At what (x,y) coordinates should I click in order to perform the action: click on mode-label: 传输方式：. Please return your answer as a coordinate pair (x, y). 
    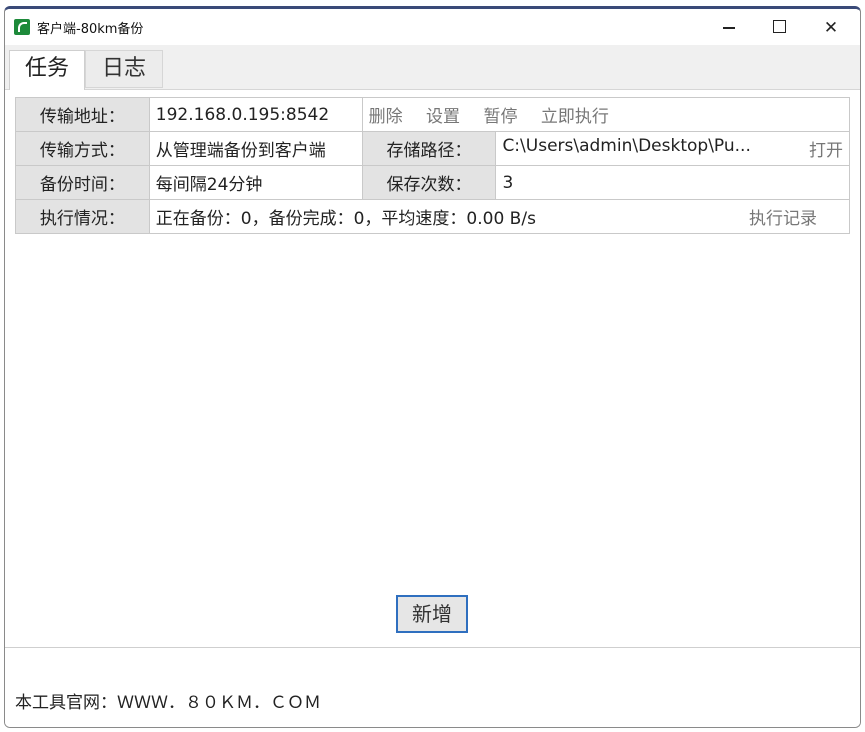
    Looking at the image, I should click on (82, 148).